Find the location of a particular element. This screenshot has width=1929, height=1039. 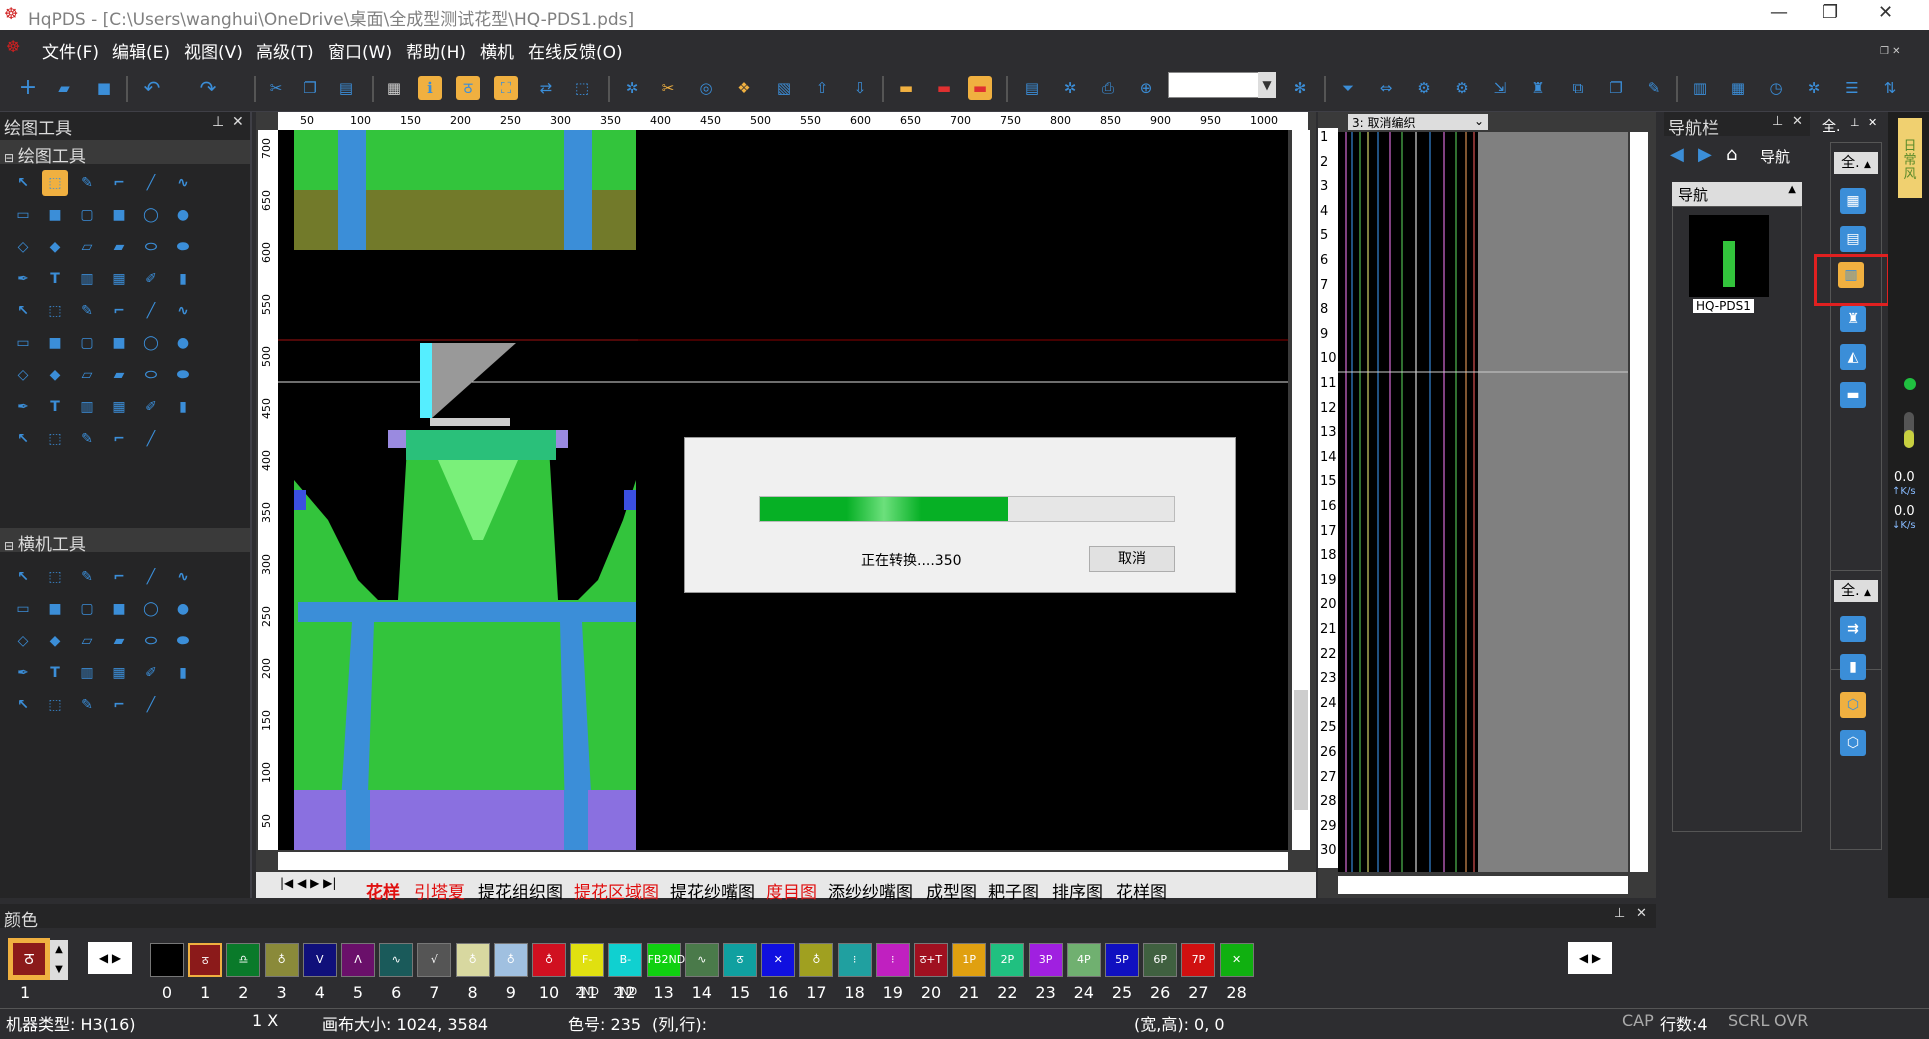

draw-tool-1-1-icon: ■ is located at coordinates (55, 215).